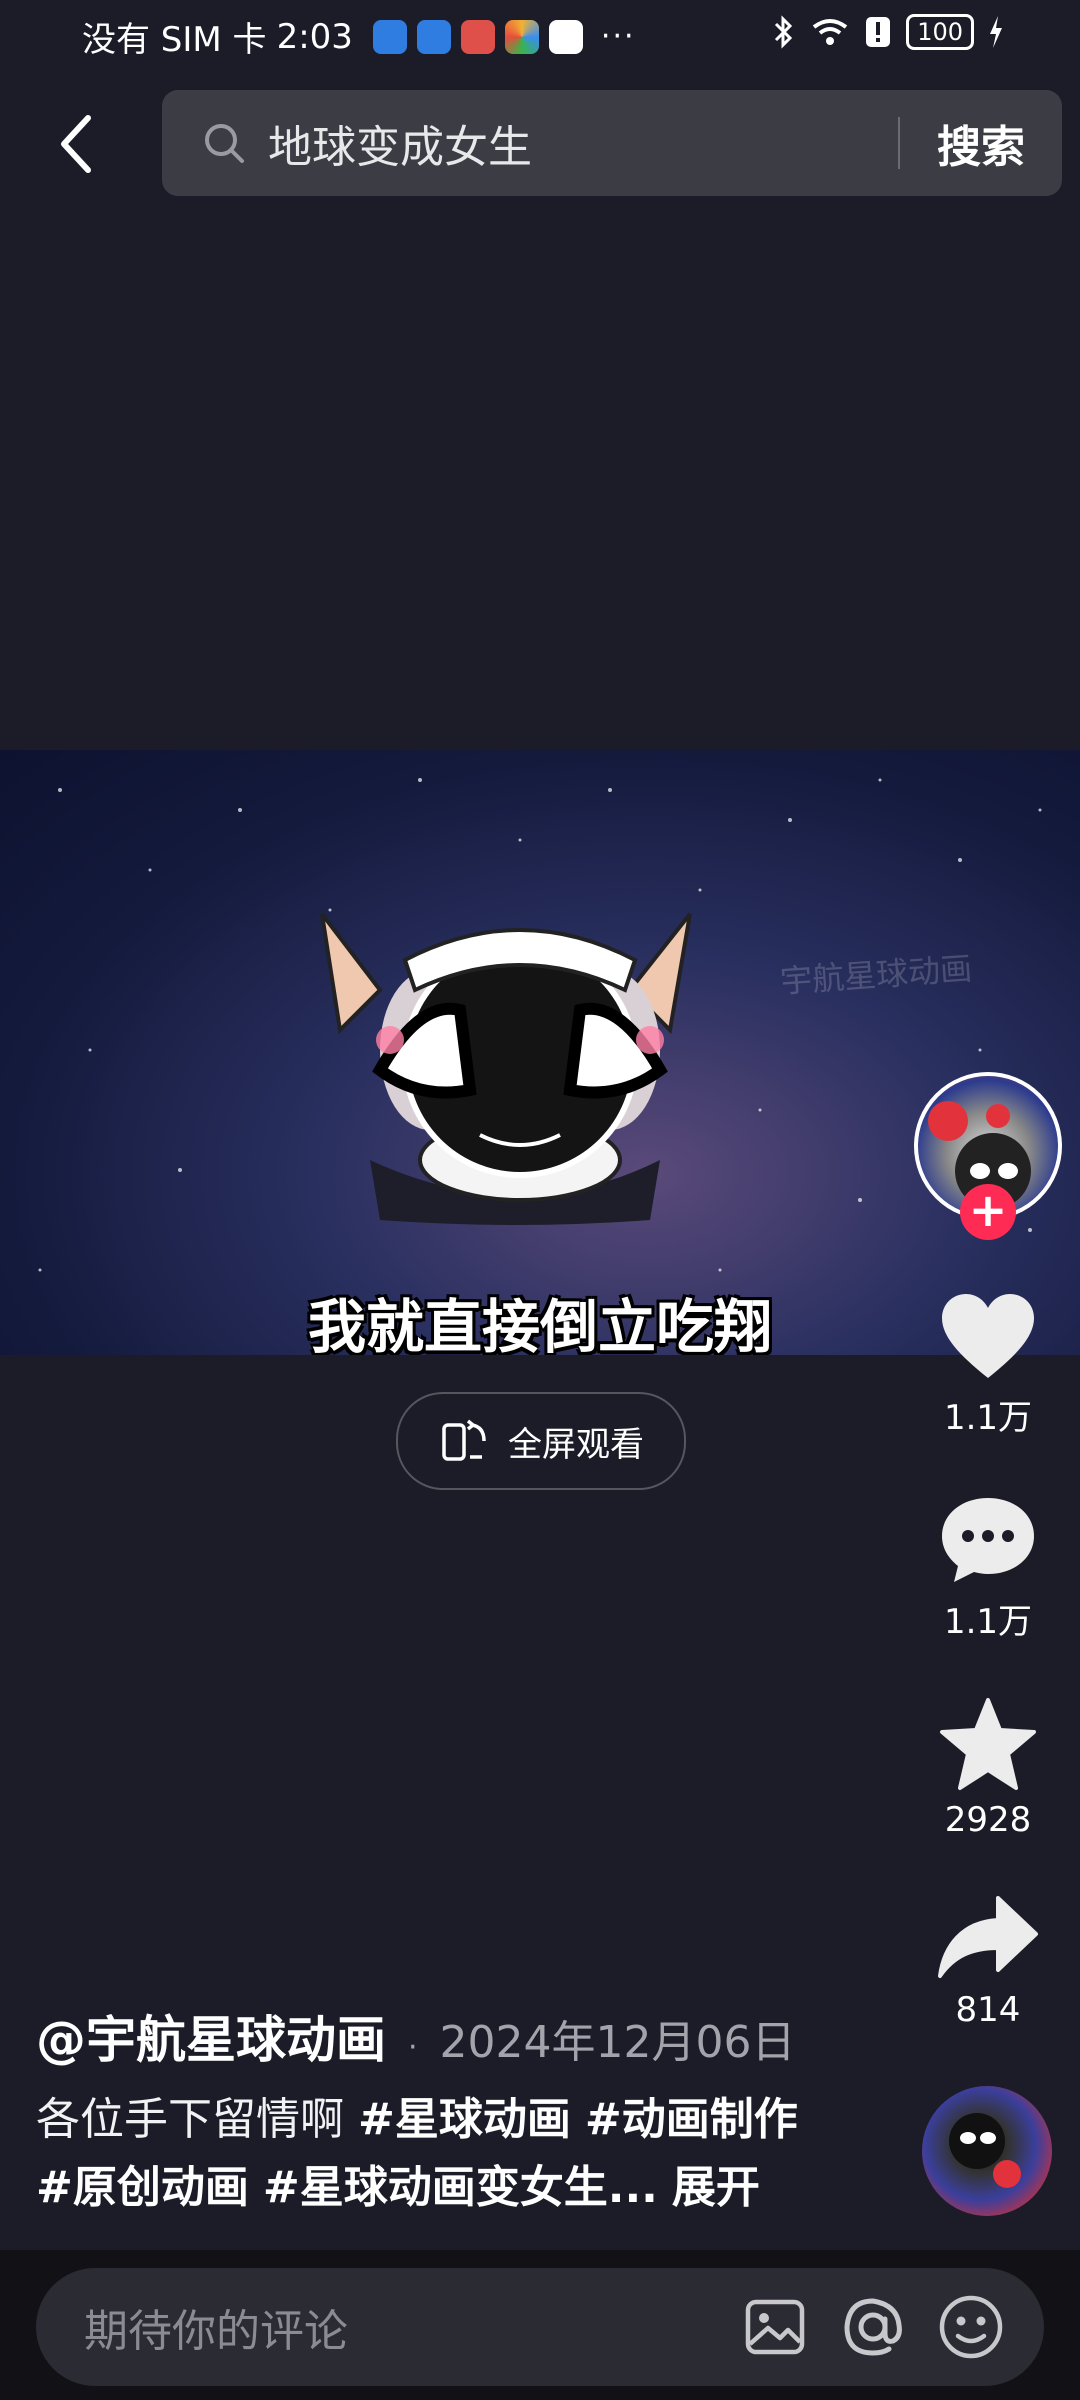  I want to click on status-left: 没有 SIM 卡 2:03 ···, so click(359, 36).